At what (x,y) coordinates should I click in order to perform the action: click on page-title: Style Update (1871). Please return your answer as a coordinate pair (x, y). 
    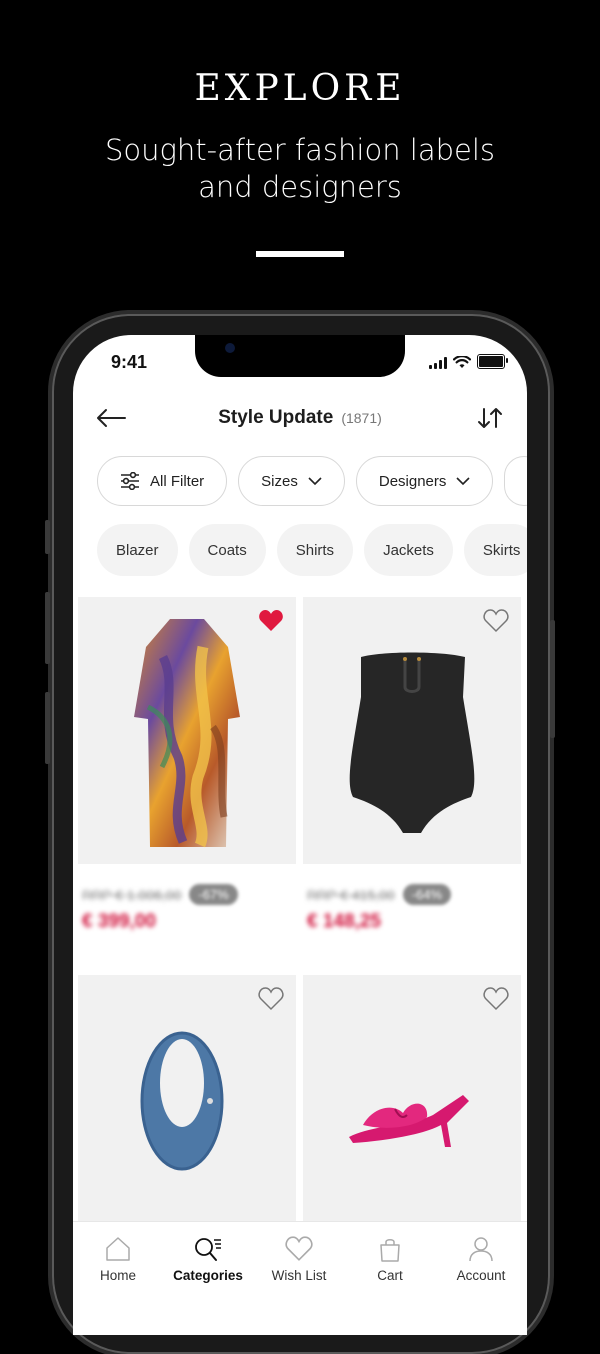
    Looking at the image, I should click on (300, 418).